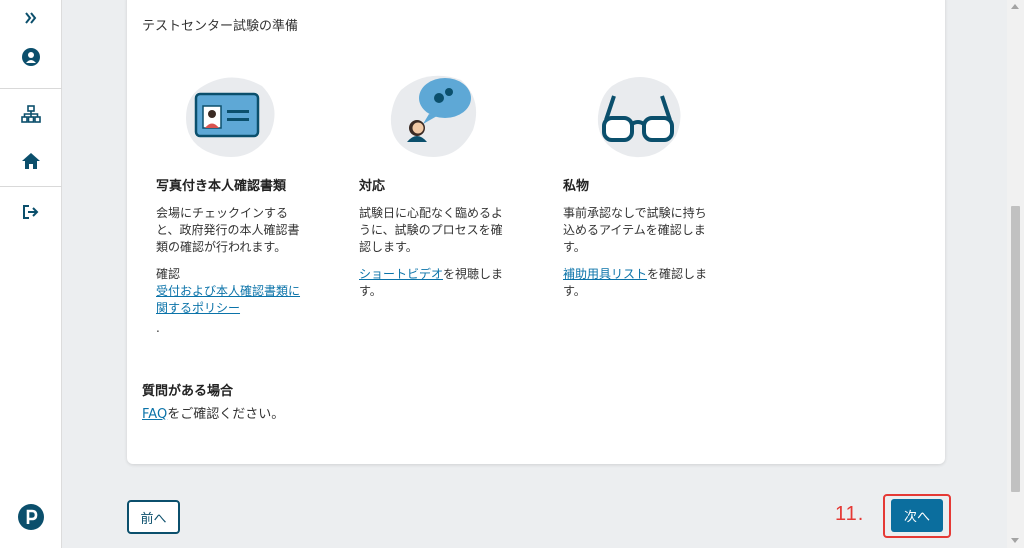 This screenshot has width=1024, height=548. Describe the element at coordinates (372, 186) in the screenshot. I see `support-title: 対応` at that location.